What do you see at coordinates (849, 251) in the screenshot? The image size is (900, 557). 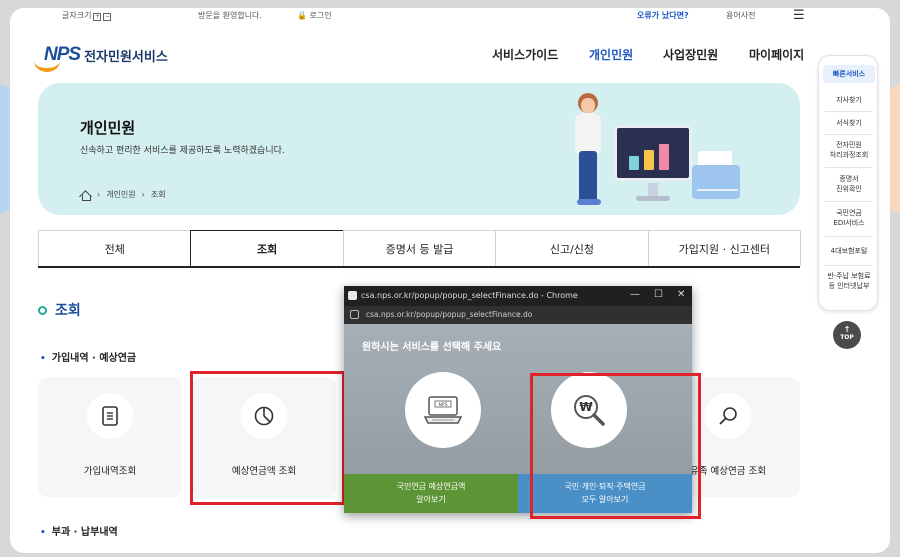 I see `quick-insurance-portal: 4대보험포털` at bounding box center [849, 251].